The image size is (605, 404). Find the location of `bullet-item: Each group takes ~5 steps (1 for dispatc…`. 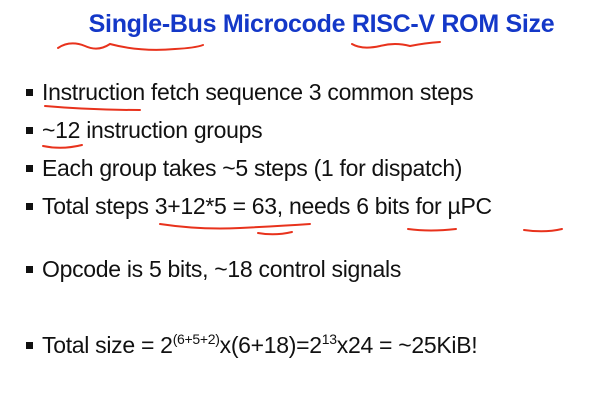

bullet-item: Each group takes ~5 steps (1 for dispatc… is located at coordinates (244, 168).